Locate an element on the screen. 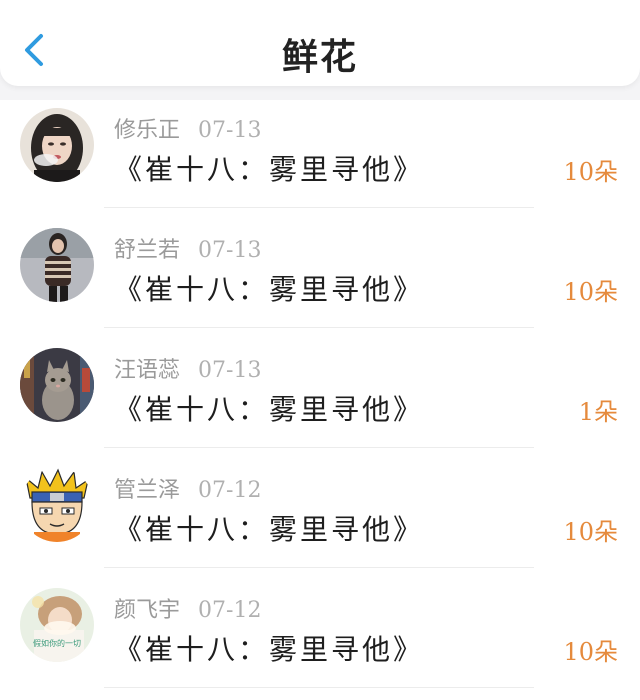 The width and height of the screenshot is (640, 700). page-title: 鲜花 is located at coordinates (319, 57).